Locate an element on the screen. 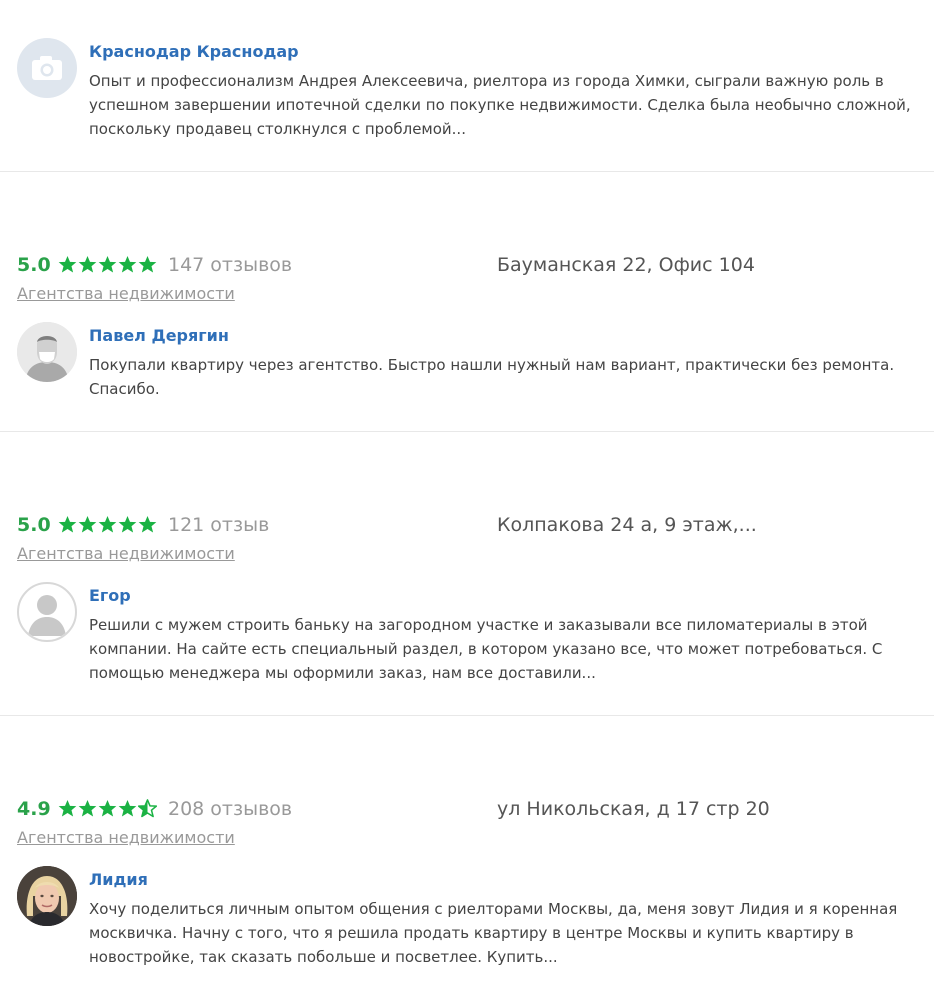 The image size is (934, 987). author-link: Краснодар Краснодар is located at coordinates (194, 51).